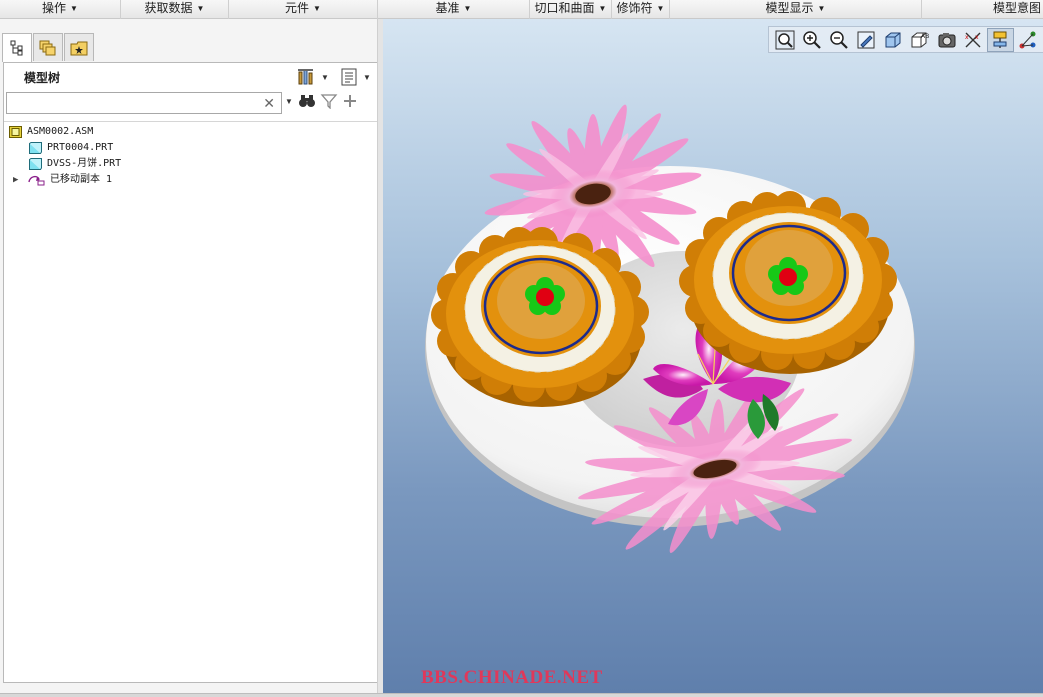  I want to click on repaint-button, so click(865, 40).